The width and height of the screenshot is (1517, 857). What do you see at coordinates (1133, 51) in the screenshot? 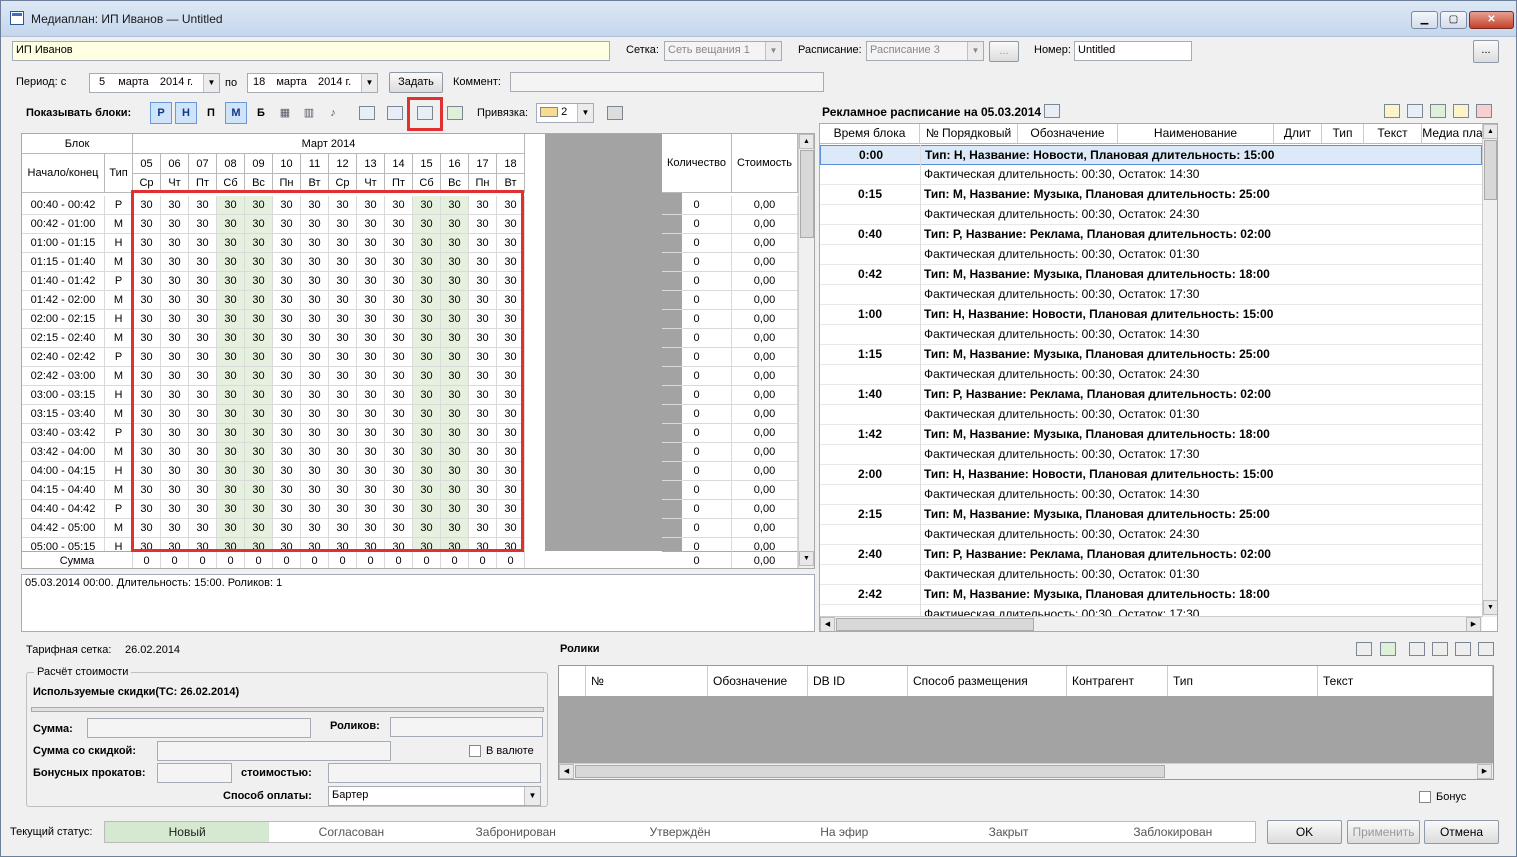
I see `nomer-field: Untitled` at bounding box center [1133, 51].